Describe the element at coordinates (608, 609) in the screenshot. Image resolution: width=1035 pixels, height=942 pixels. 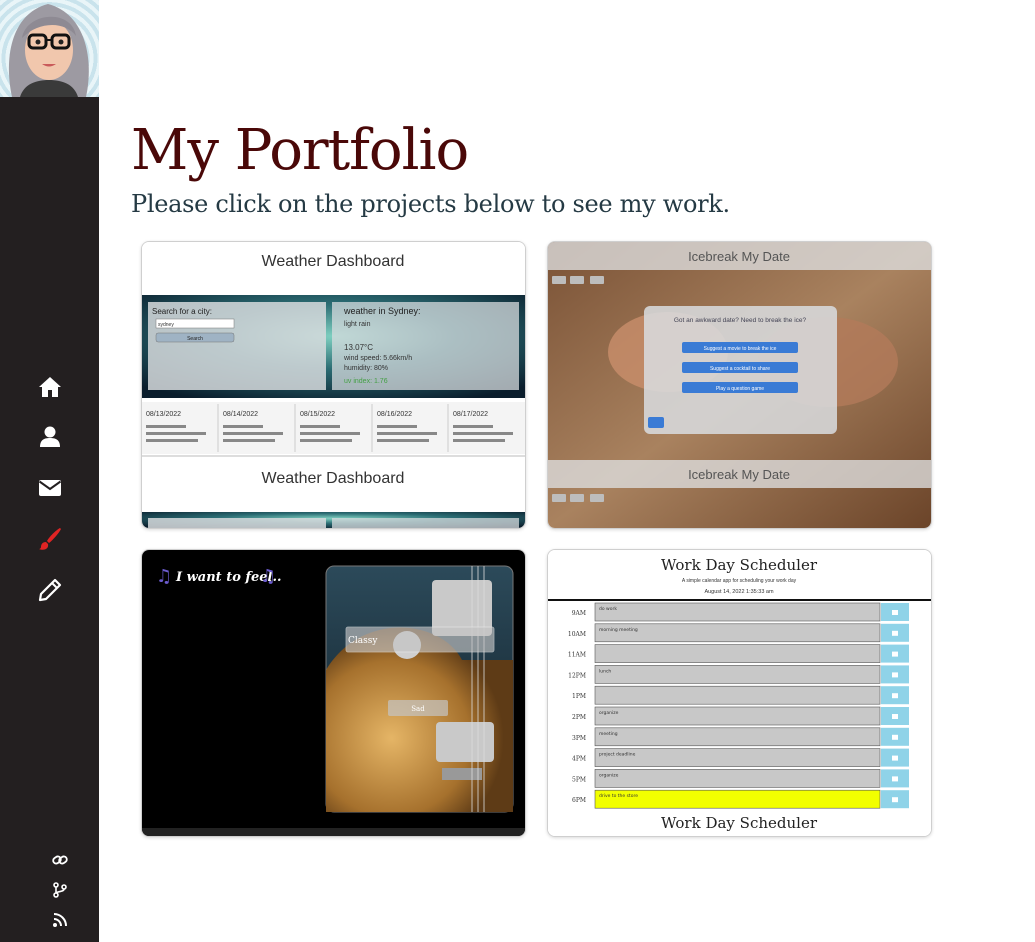
I see `scheduler-entry-text: do work` at that location.